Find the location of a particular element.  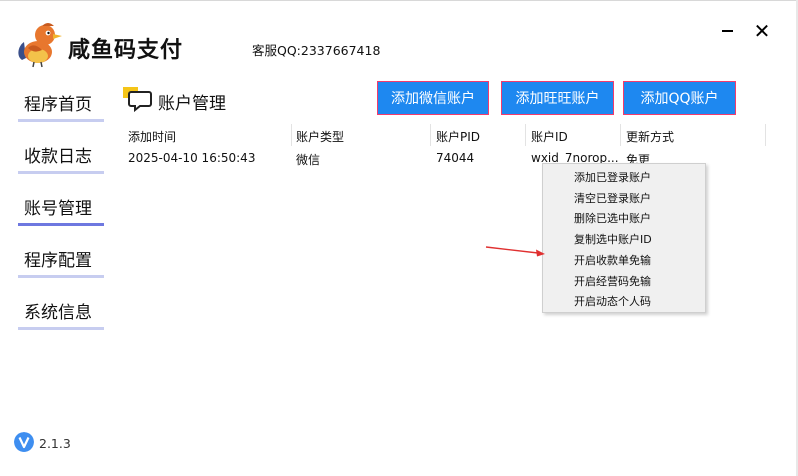

sidebar-item-settings: 程序配置 is located at coordinates (61, 258).